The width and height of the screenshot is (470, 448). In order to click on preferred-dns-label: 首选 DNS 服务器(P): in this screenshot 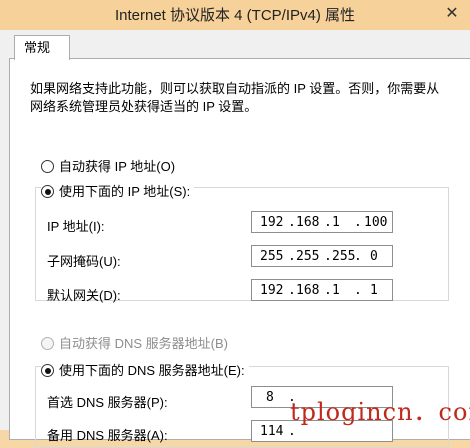, I will do `click(107, 402)`.